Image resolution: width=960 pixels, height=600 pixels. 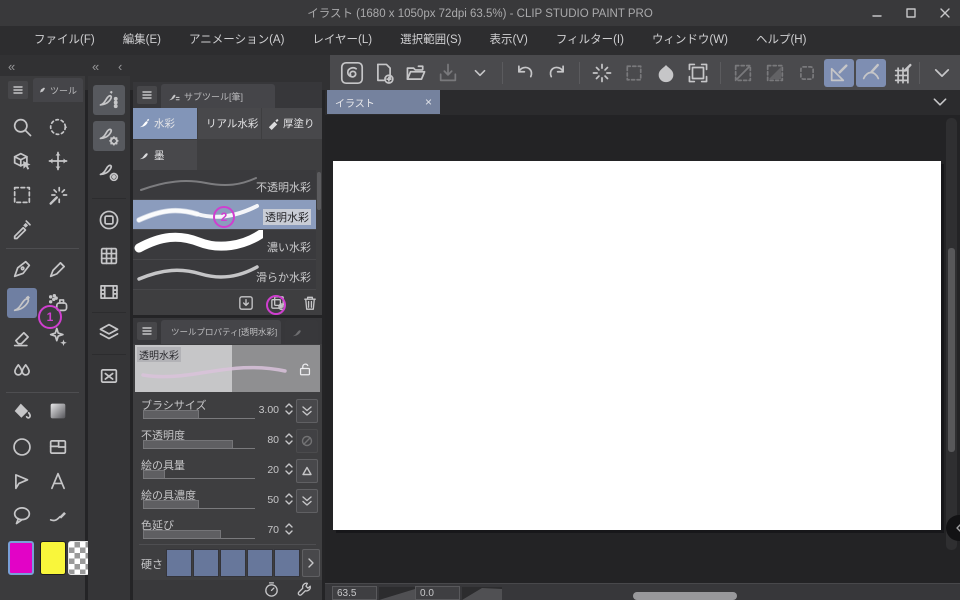 I want to click on tool-figure, so click(x=22, y=447).